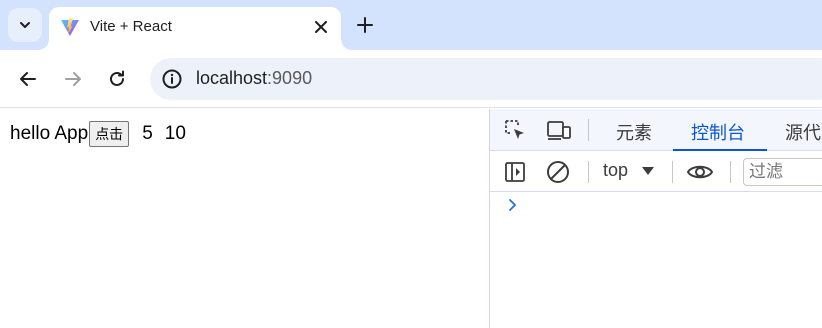 Image resolution: width=822 pixels, height=328 pixels. I want to click on sidebar-toggle-icon, so click(515, 172).